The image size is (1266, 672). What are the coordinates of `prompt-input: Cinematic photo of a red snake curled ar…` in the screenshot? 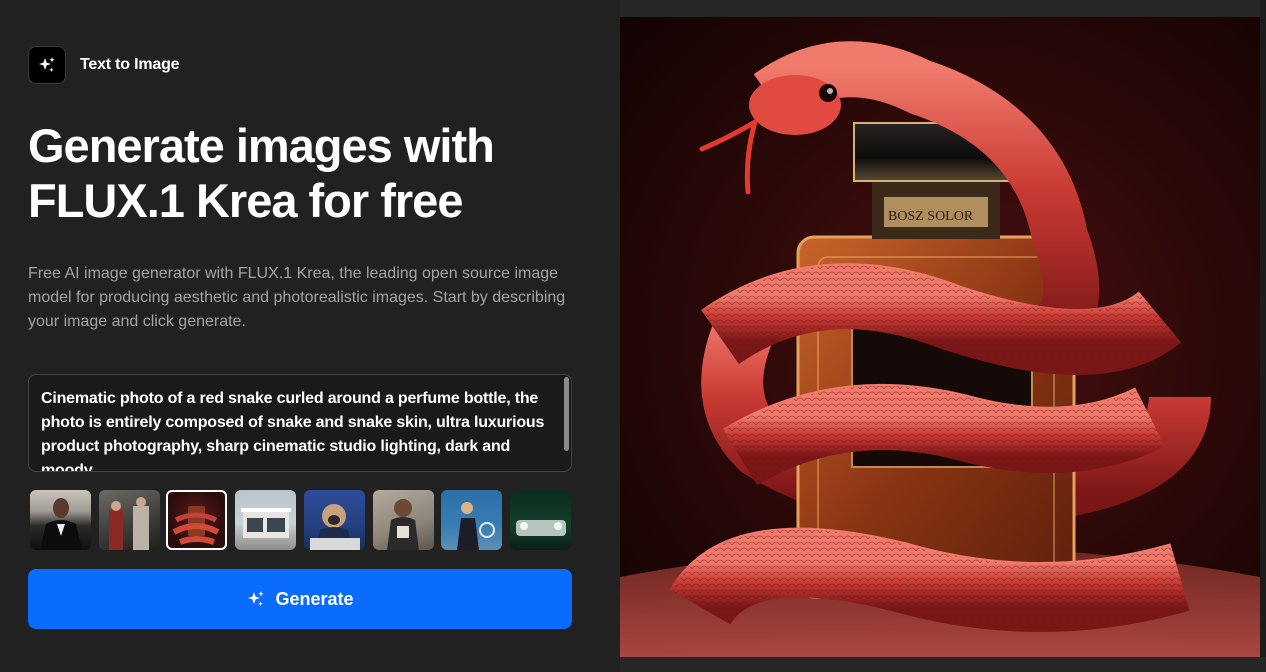 It's located at (300, 423).